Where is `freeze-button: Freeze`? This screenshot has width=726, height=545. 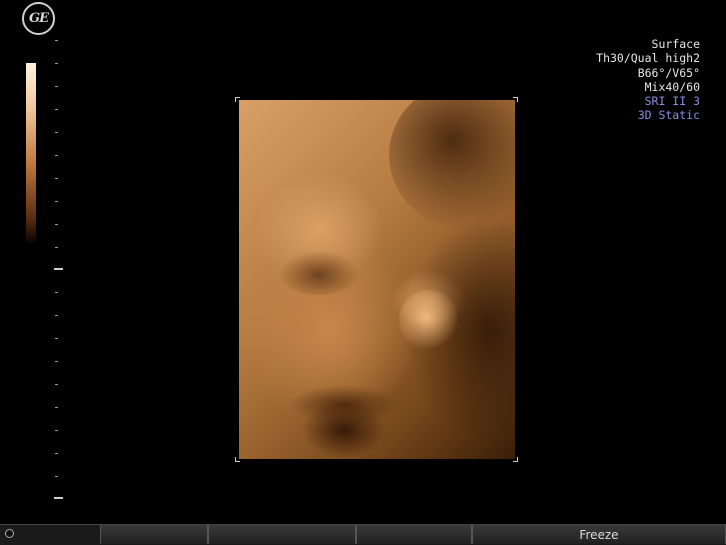 freeze-button: Freeze is located at coordinates (599, 534).